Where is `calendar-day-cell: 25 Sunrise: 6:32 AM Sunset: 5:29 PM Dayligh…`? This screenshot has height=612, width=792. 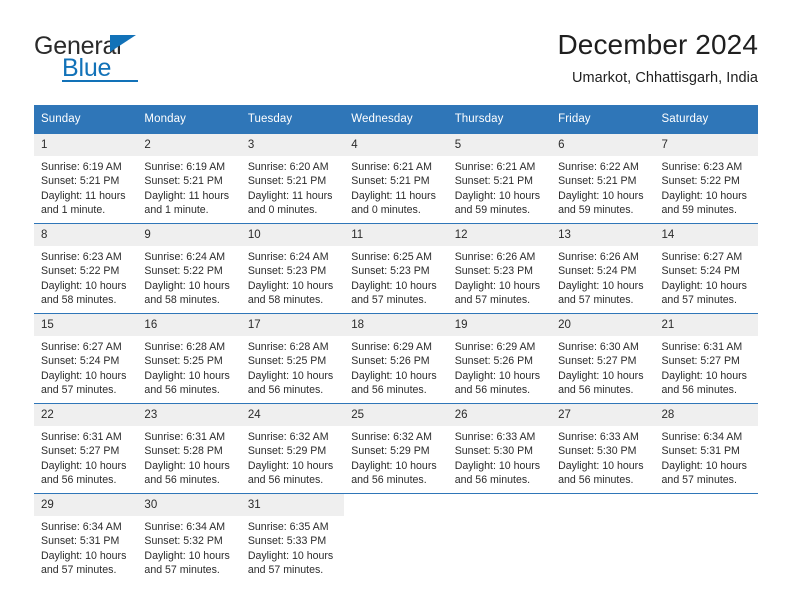
calendar-day-cell: 25 Sunrise: 6:32 AM Sunset: 5:29 PM Dayligh… is located at coordinates (396, 448).